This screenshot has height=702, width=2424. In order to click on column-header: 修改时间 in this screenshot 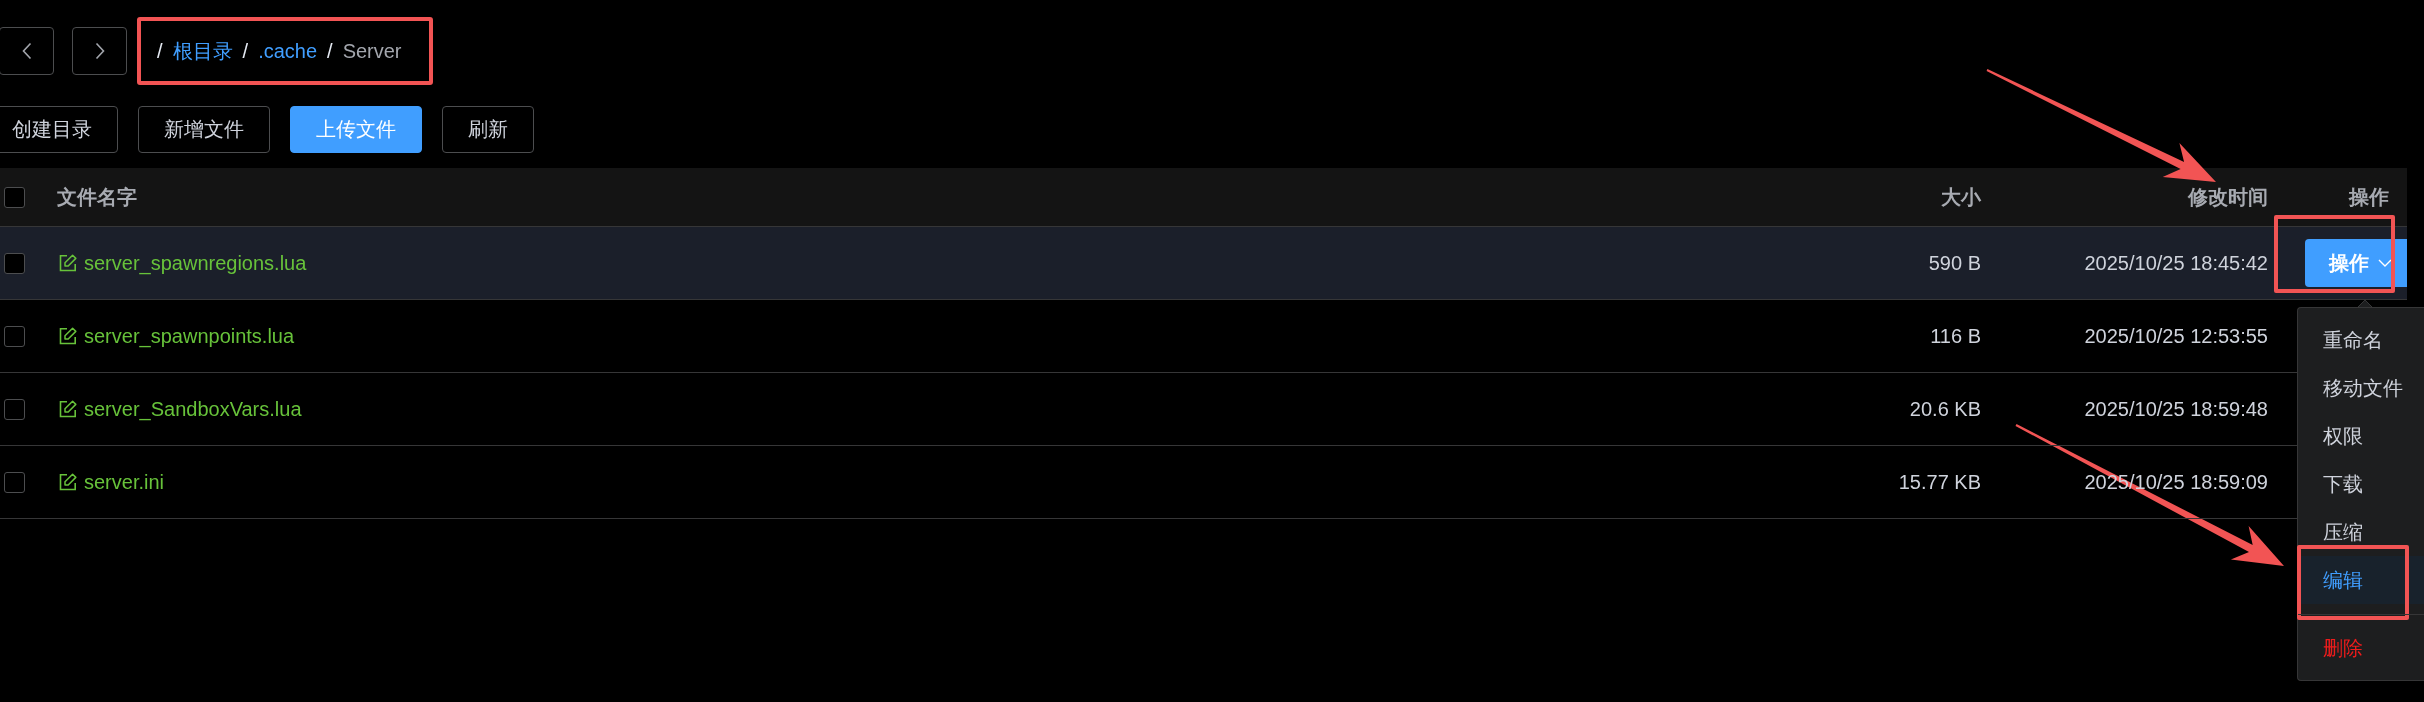, I will do `click(2228, 197)`.